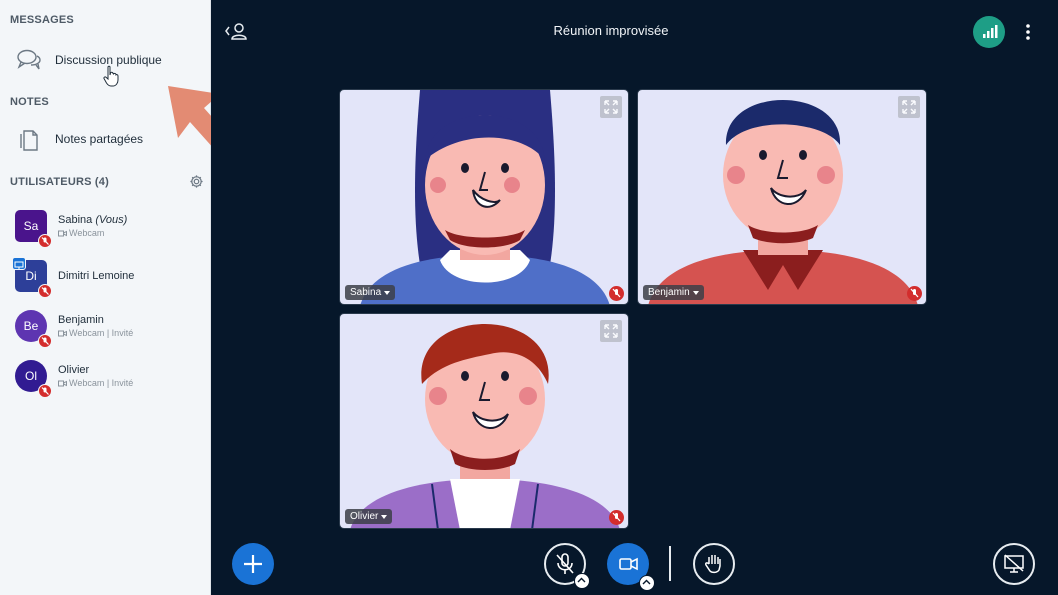  Describe the element at coordinates (59, 182) in the screenshot. I see `users-section-title: UTILISATEURS (4)` at that location.